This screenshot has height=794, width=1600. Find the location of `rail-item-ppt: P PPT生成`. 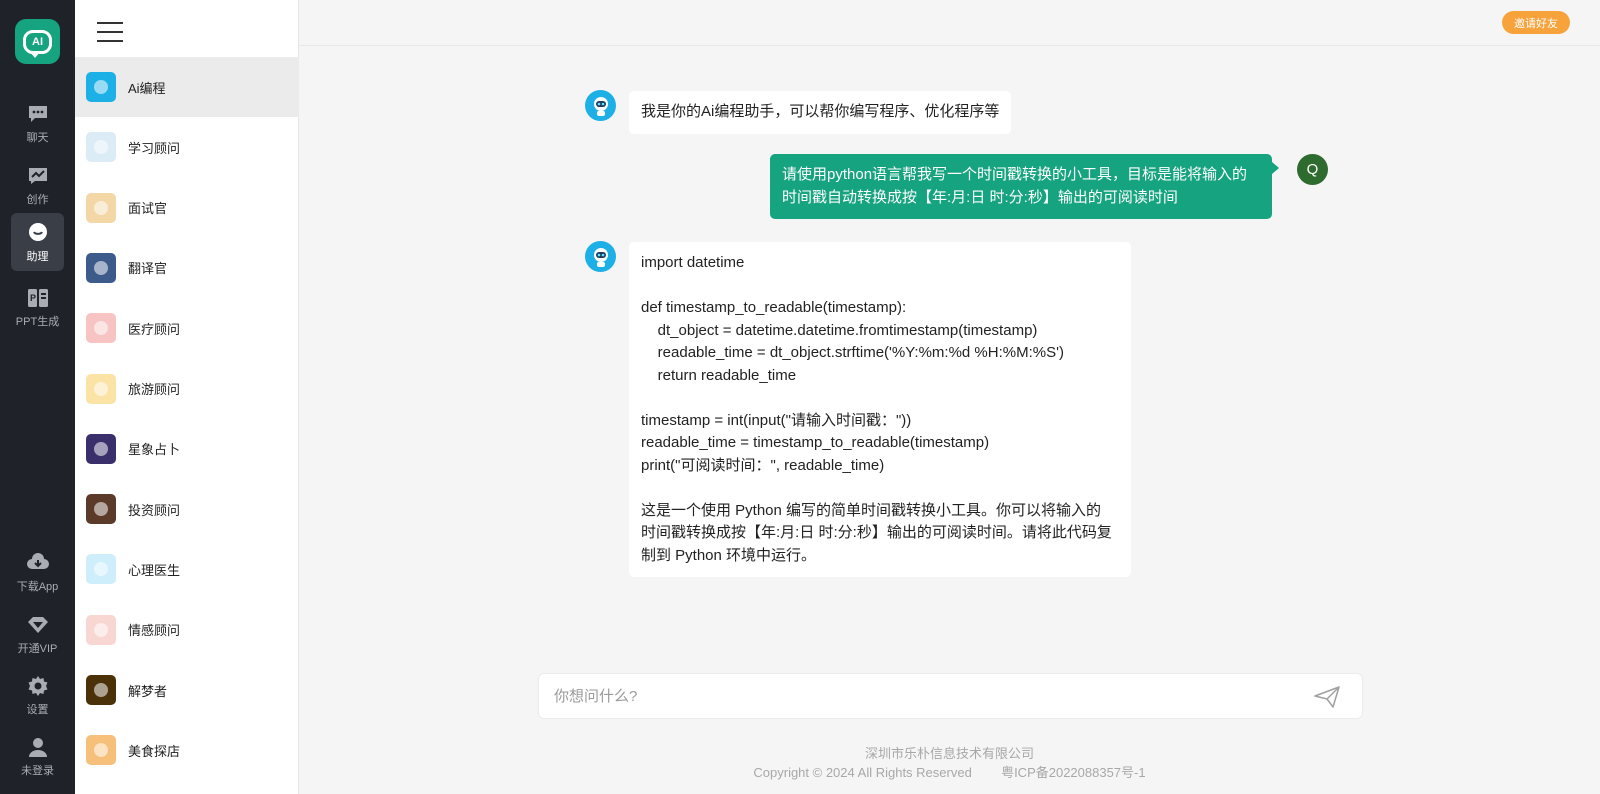

rail-item-ppt: P PPT生成 is located at coordinates (37, 307).